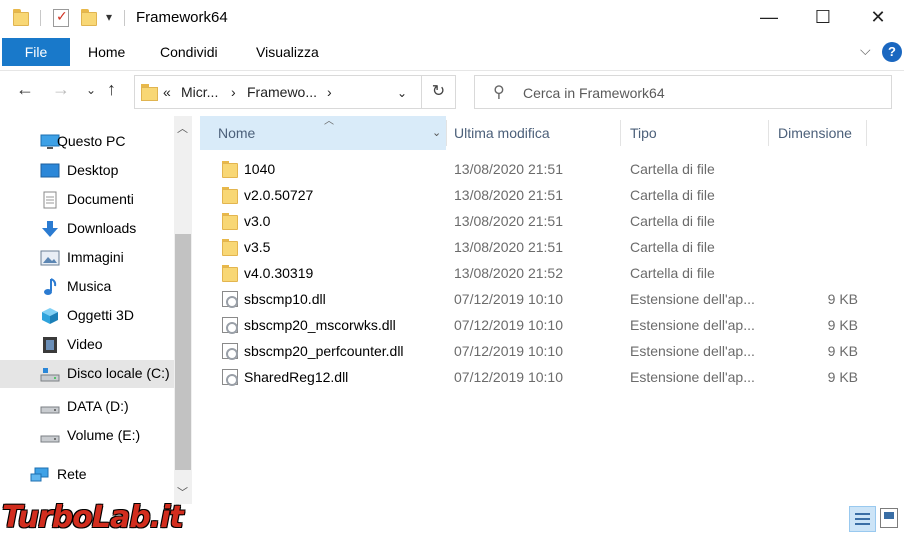 The height and width of the screenshot is (540, 904). I want to click on help-button: ?, so click(892, 52).